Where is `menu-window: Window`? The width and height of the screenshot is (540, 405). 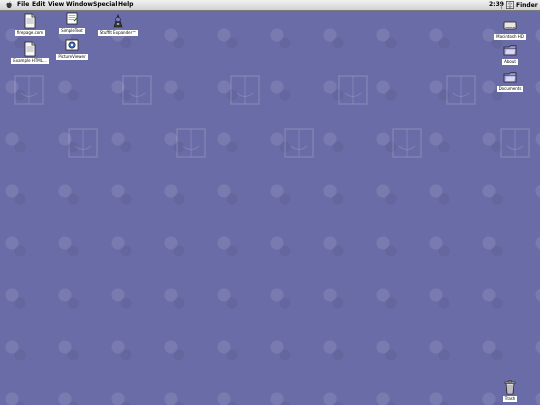
menu-window: Window is located at coordinates (79, 5).